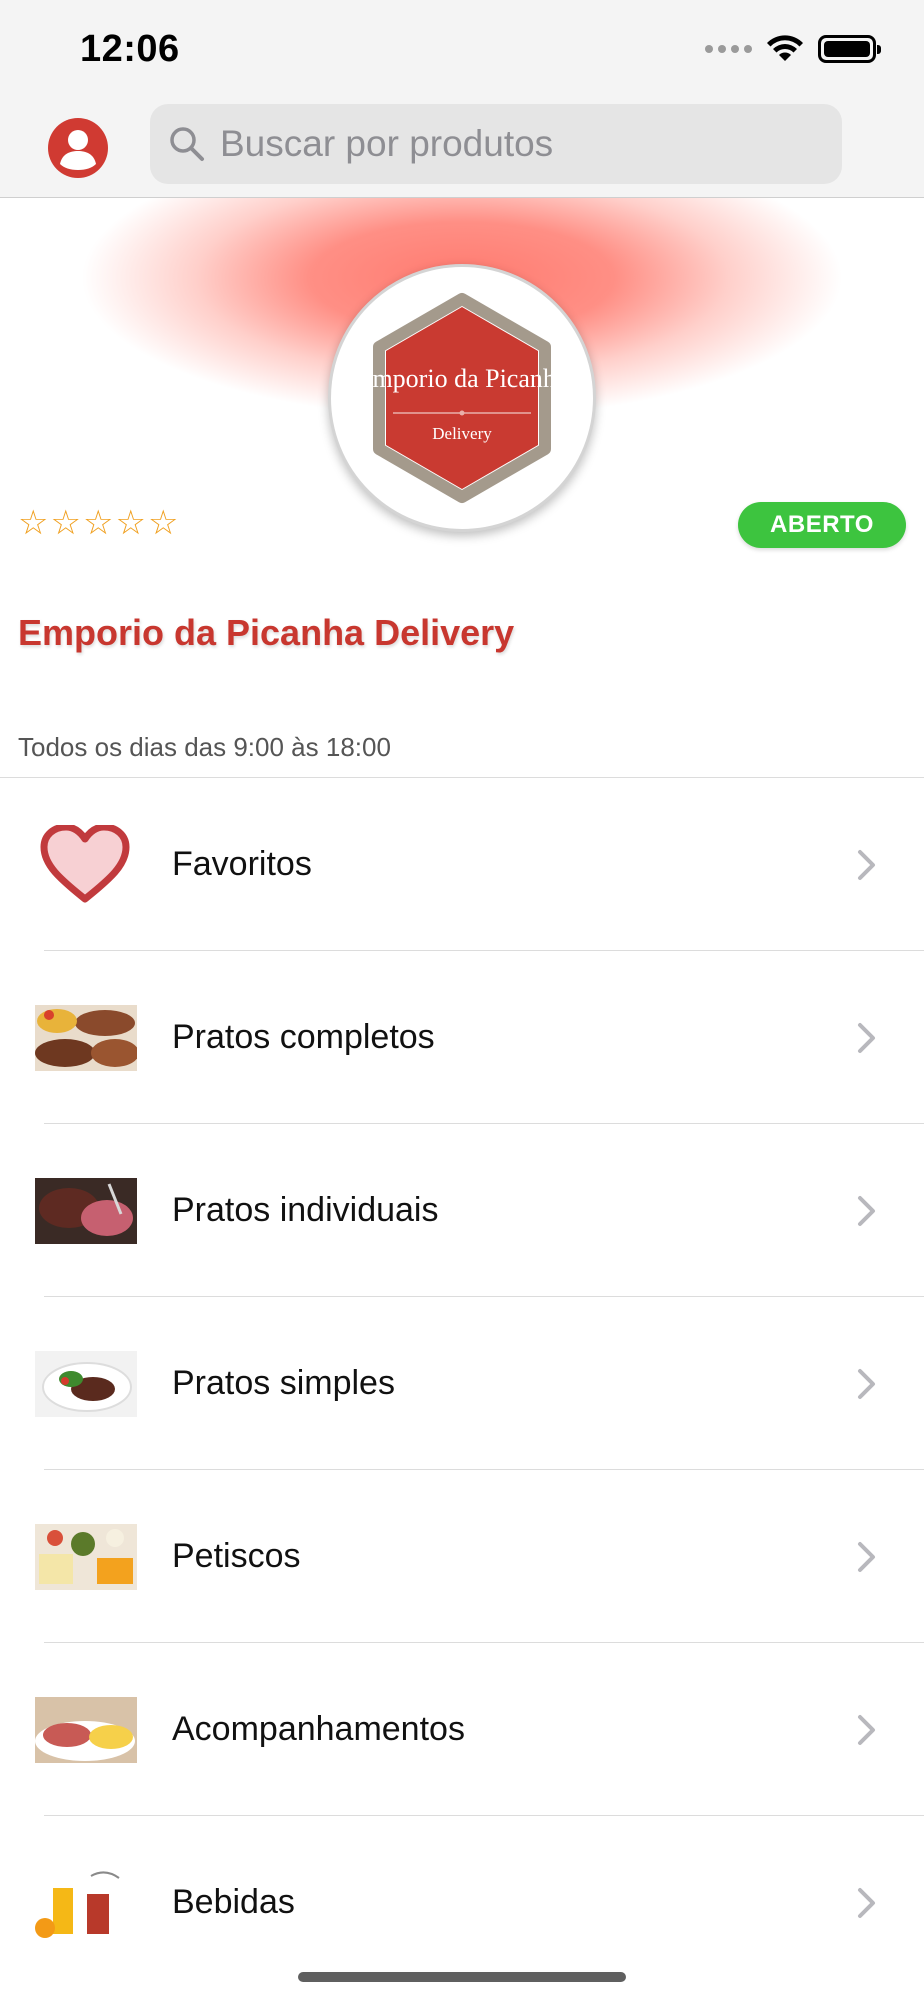 This screenshot has height=2000, width=924. I want to click on search-icon, so click(187, 144).